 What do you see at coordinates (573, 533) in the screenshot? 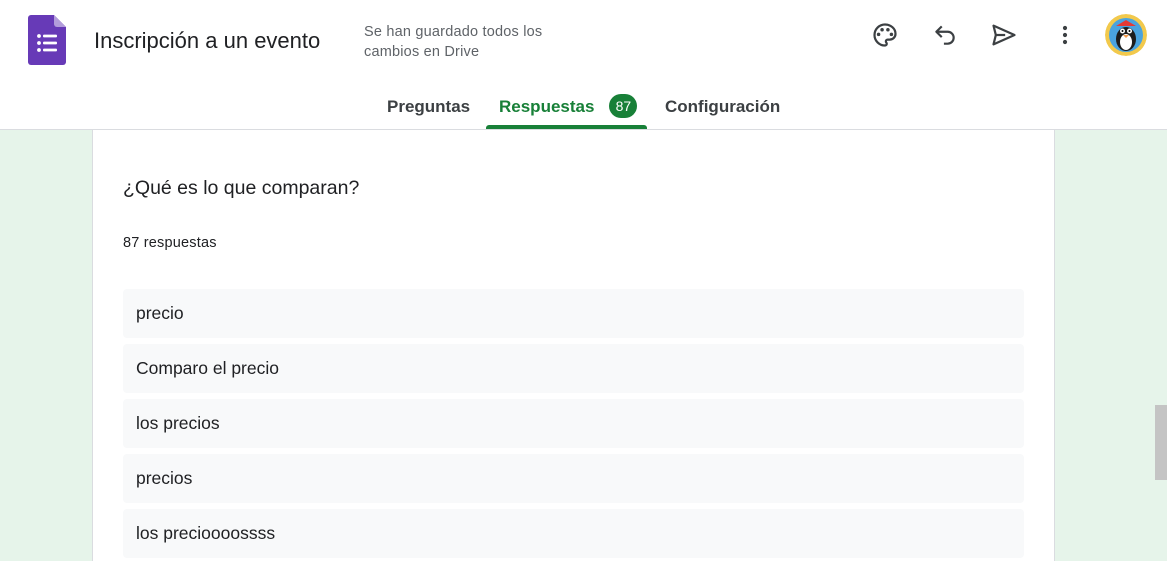
I see `list-item: los precioooossss` at bounding box center [573, 533].